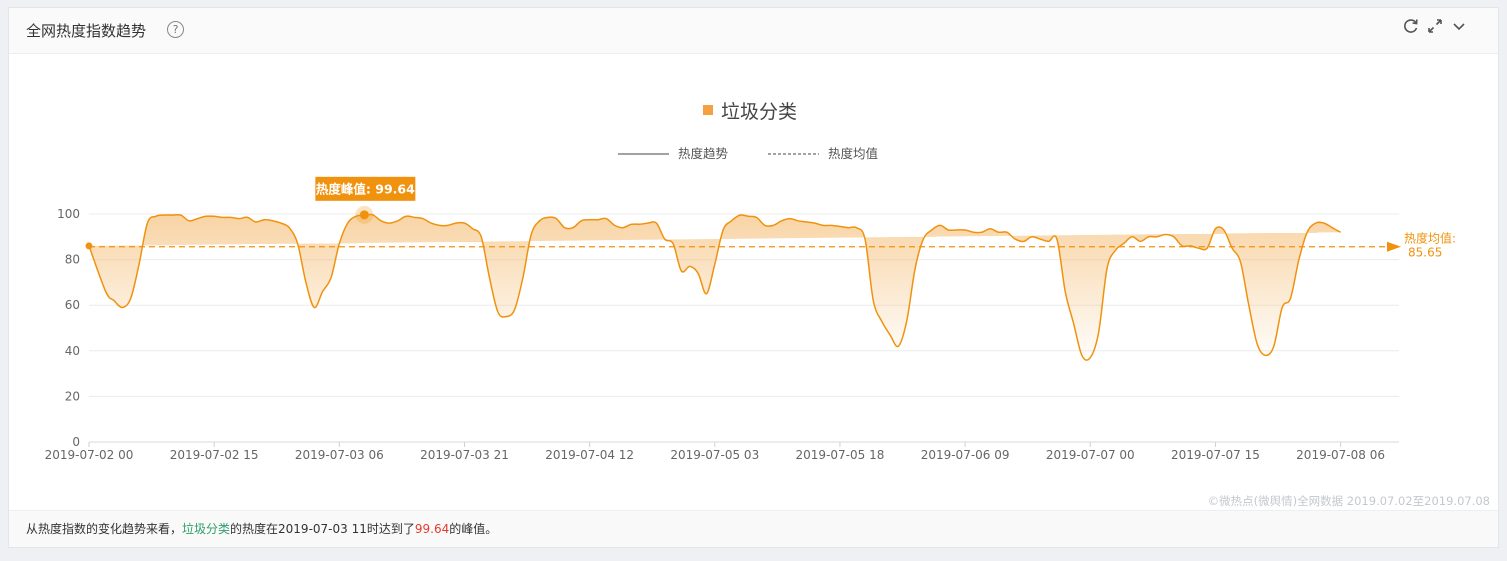 This screenshot has width=1507, height=561. I want to click on x-tick-label: 2019-07-03 06, so click(339, 455).